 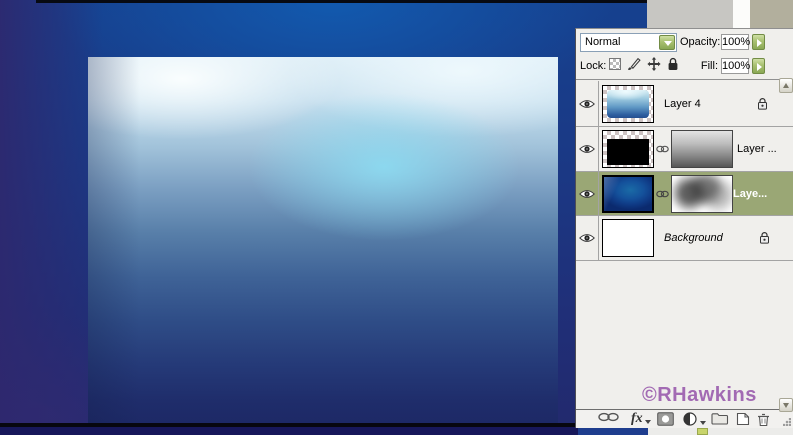 What do you see at coordinates (787, 422) in the screenshot?
I see `panel-resize-grip` at bounding box center [787, 422].